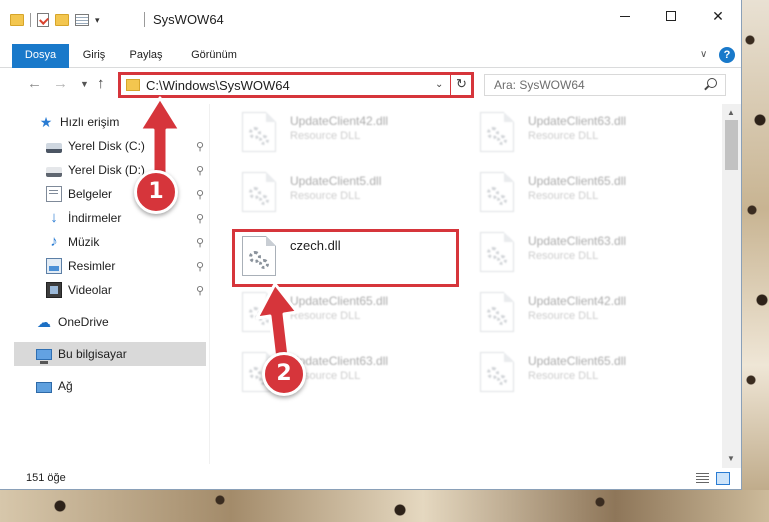 Image resolution: width=769 pixels, height=522 pixels. Describe the element at coordinates (82, 20) in the screenshot. I see `undo-icon` at that location.